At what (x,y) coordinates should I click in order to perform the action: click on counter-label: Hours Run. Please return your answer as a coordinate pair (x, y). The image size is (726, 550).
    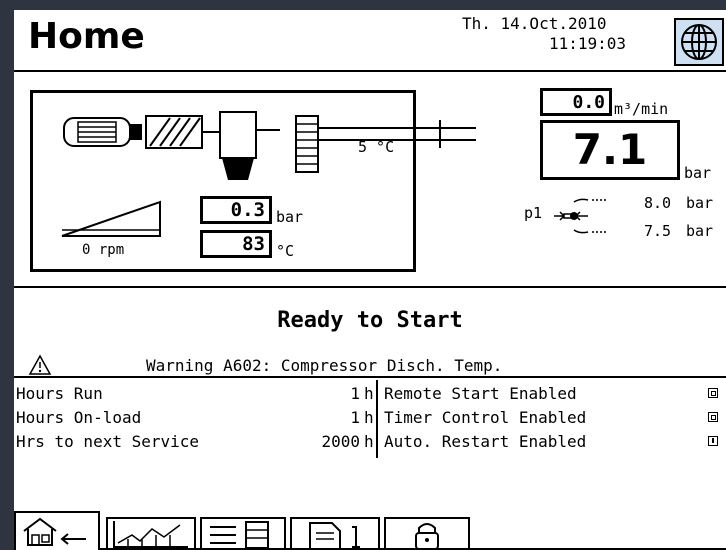
    Looking at the image, I should click on (59, 393).